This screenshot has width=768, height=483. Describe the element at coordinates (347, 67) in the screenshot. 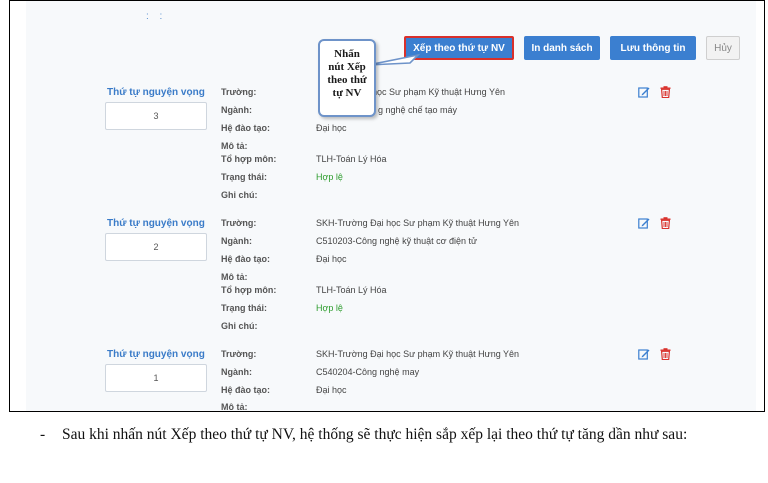

I see `callout-line: nút Xếp` at that location.